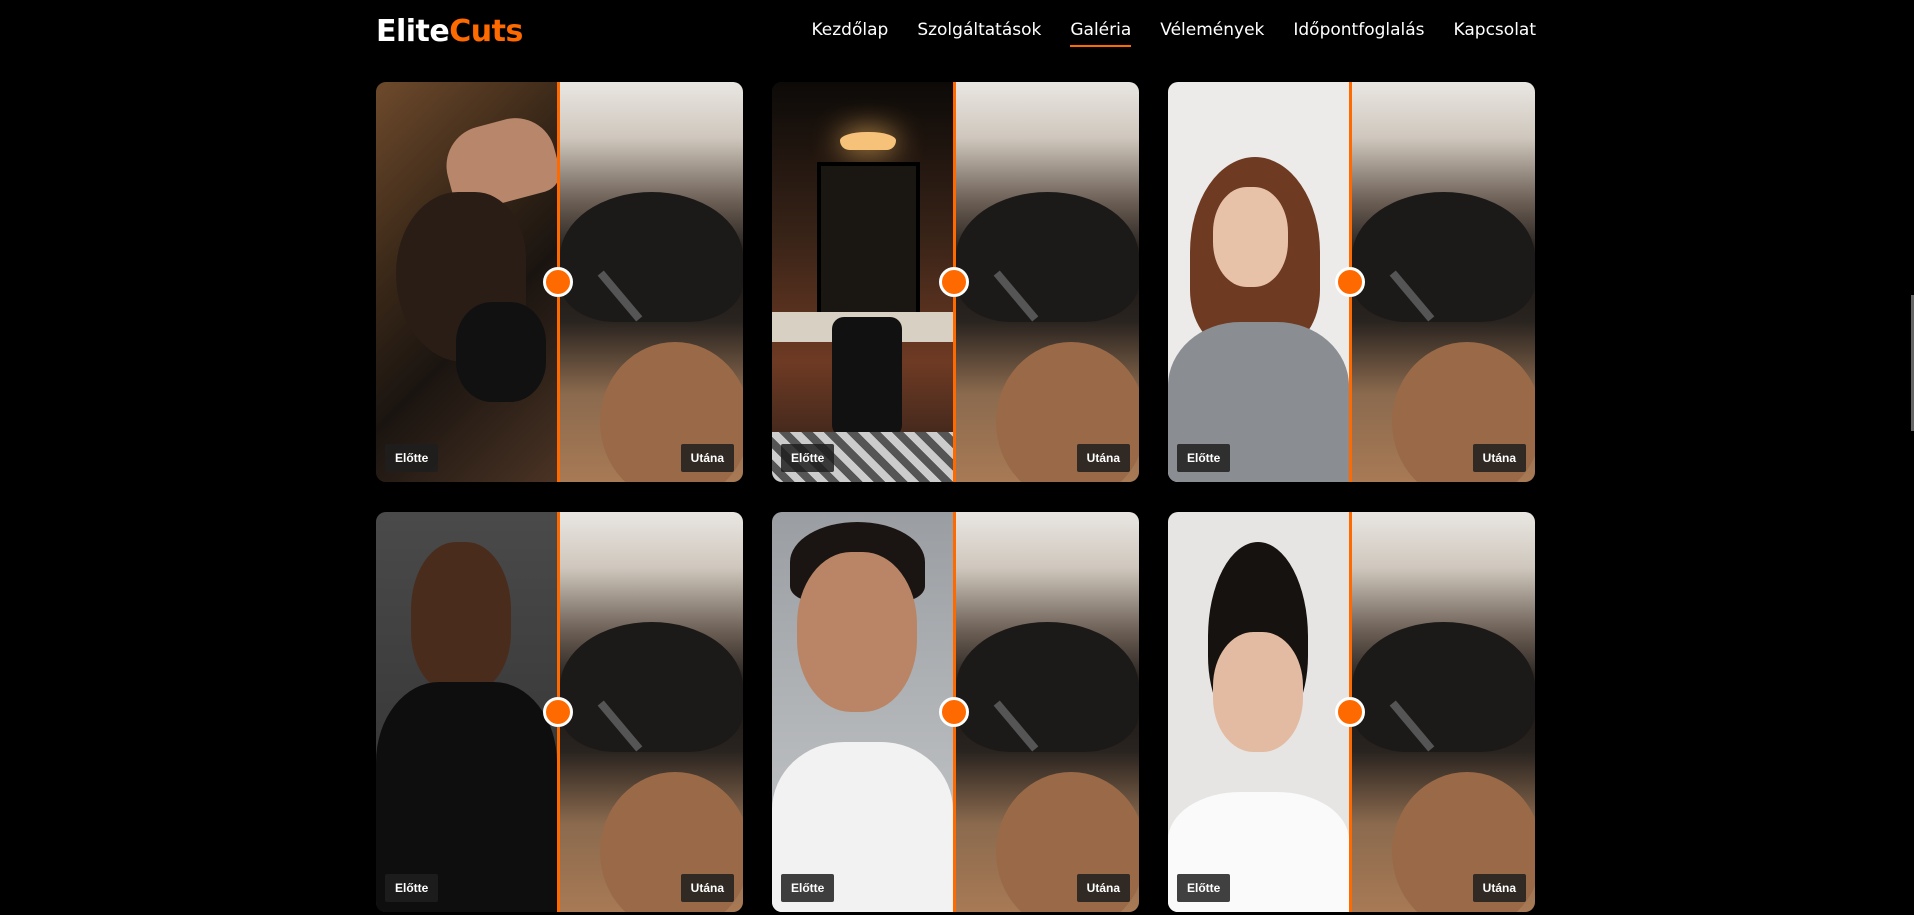 This screenshot has height=915, width=1914. I want to click on logo-text-cuts: Cuts, so click(486, 31).